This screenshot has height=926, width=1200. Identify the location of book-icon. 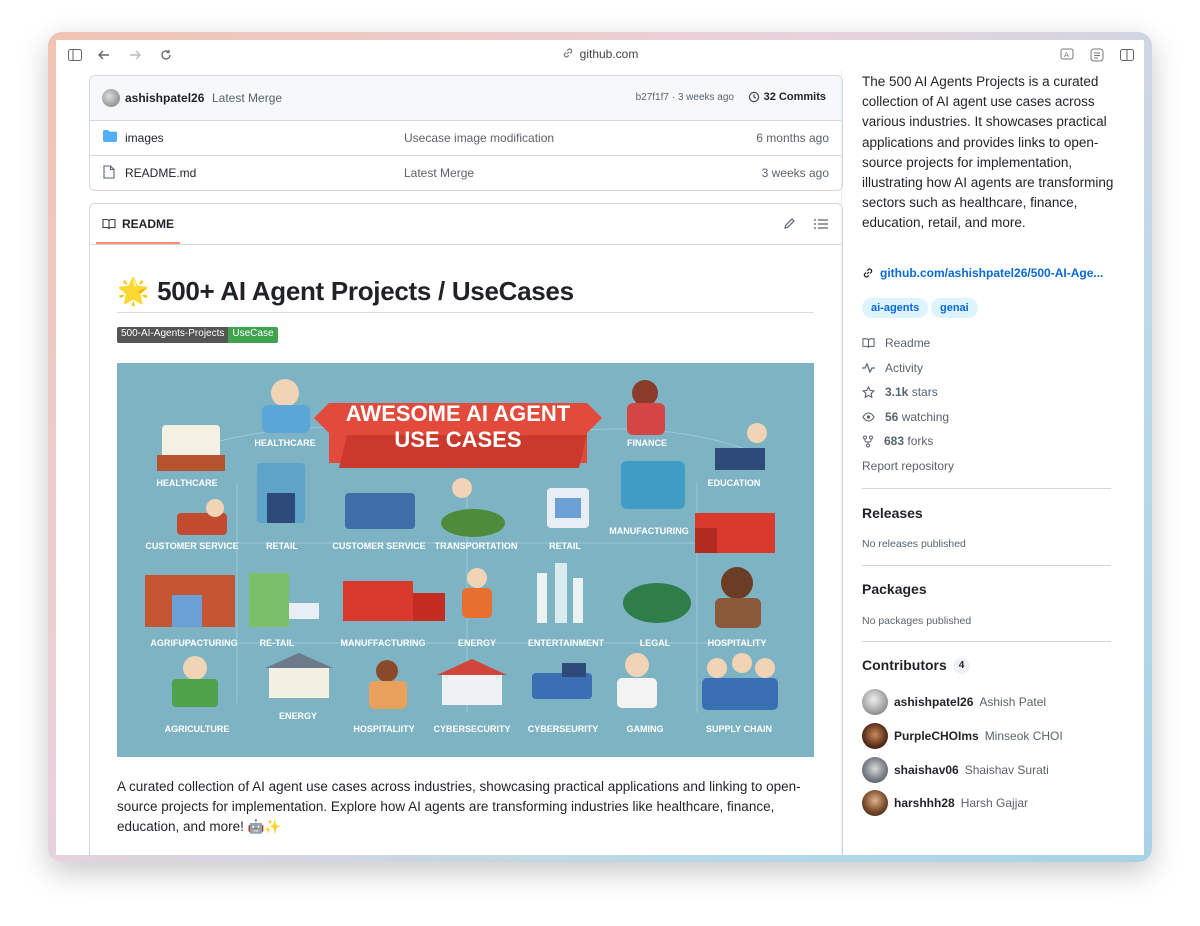
(868, 343).